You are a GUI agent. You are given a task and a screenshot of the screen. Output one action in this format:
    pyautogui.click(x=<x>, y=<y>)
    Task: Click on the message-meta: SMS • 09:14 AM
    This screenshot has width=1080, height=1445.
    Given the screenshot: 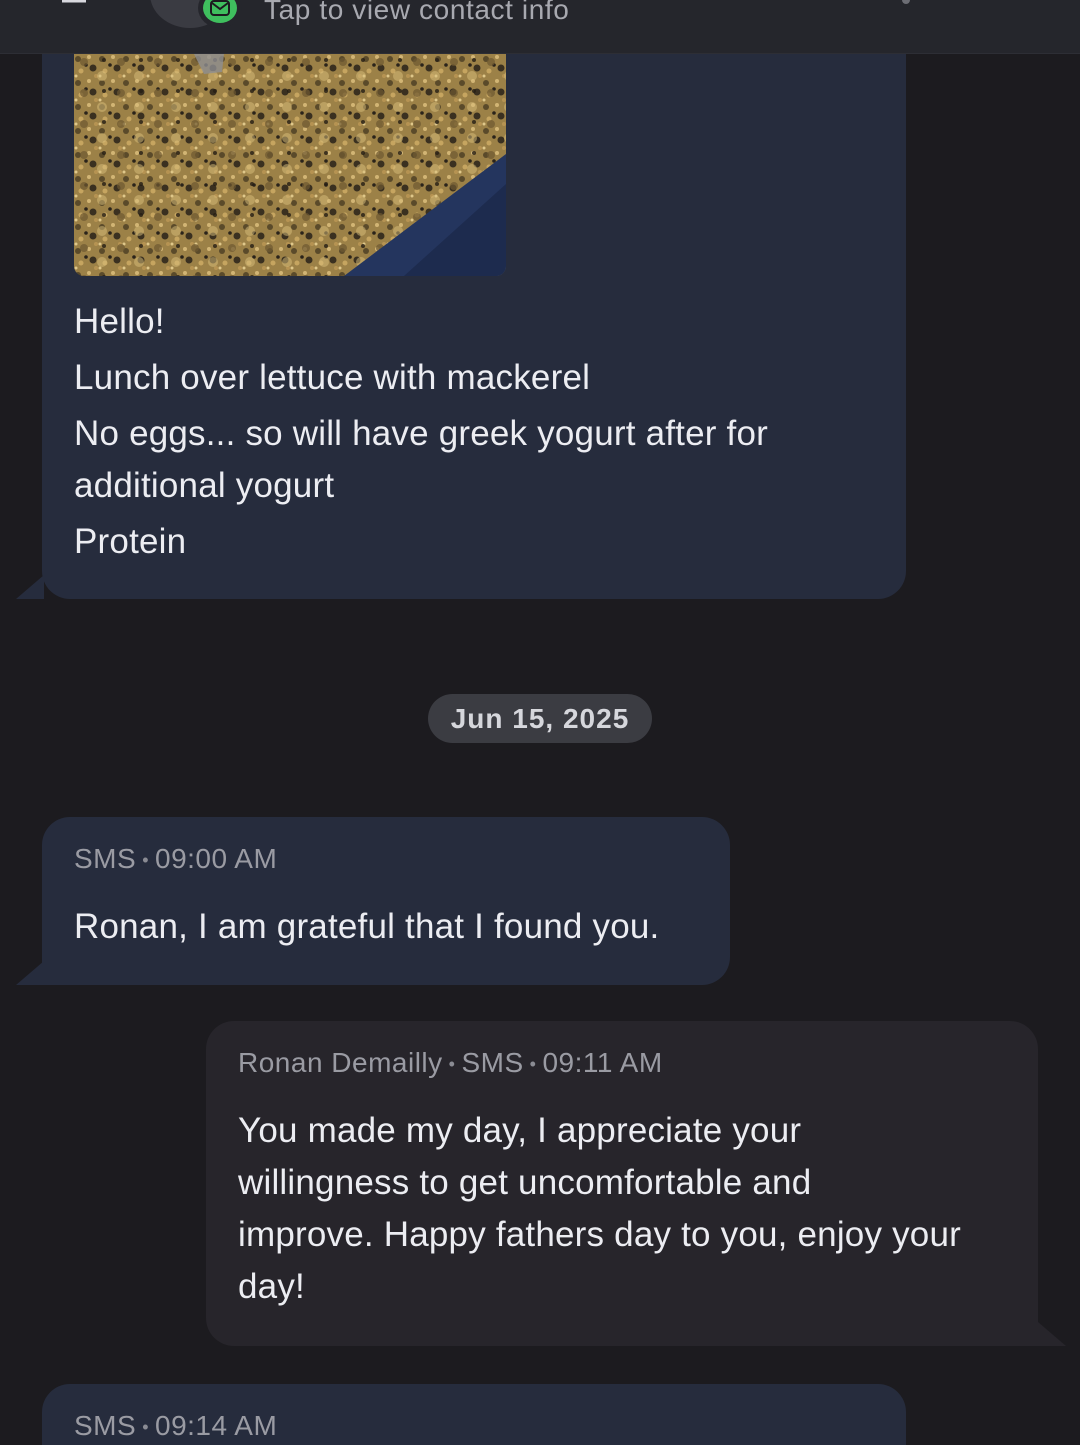 What is the action you would take?
    pyautogui.click(x=175, y=1426)
    